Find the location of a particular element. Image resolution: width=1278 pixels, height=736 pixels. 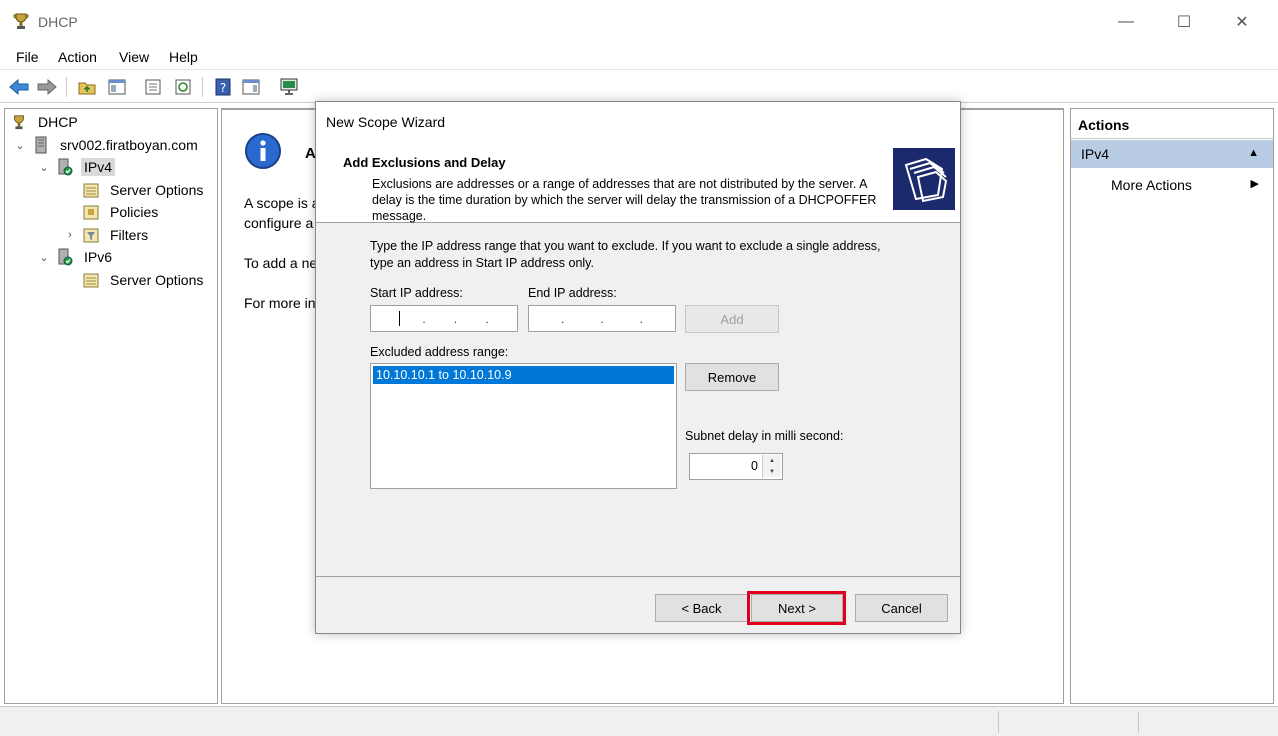

start-ip-label: Start IP address: is located at coordinates (416, 293).